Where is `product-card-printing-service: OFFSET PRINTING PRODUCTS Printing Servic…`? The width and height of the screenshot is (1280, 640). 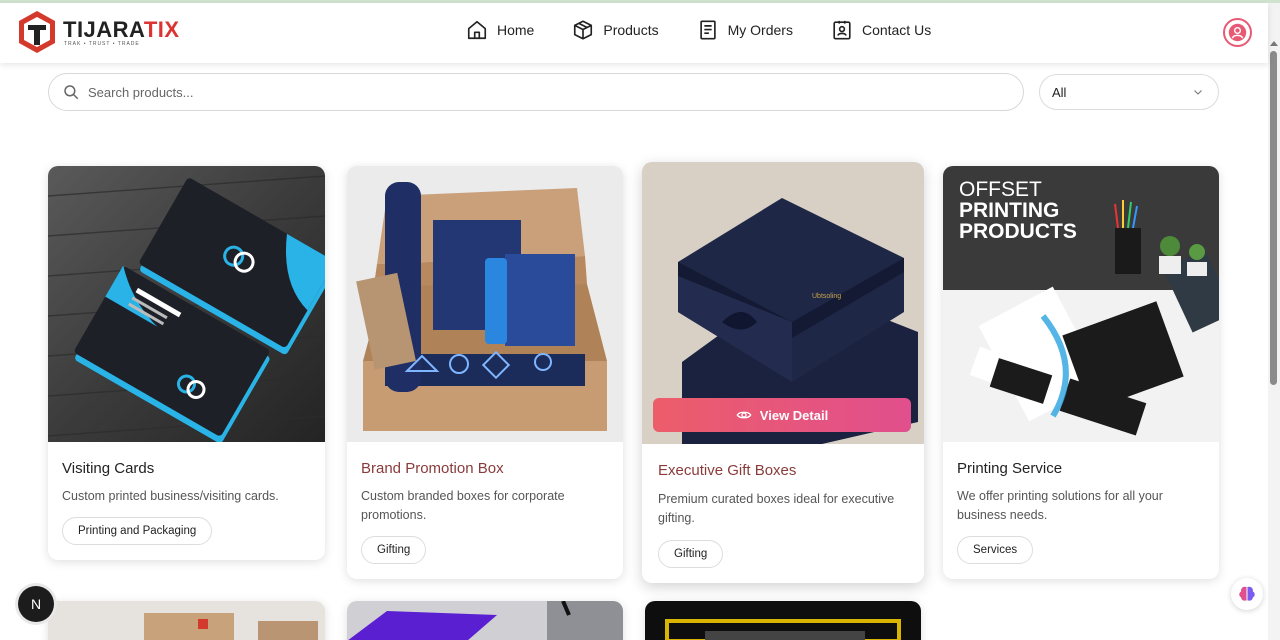
product-card-printing-service: OFFSET PRINTING PRODUCTS Printing Servic… is located at coordinates (1081, 372).